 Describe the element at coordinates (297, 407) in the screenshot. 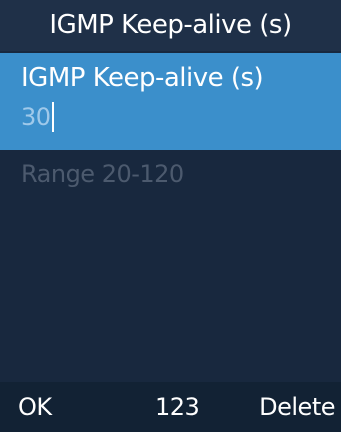

I see `delete-softkey: Delete` at that location.